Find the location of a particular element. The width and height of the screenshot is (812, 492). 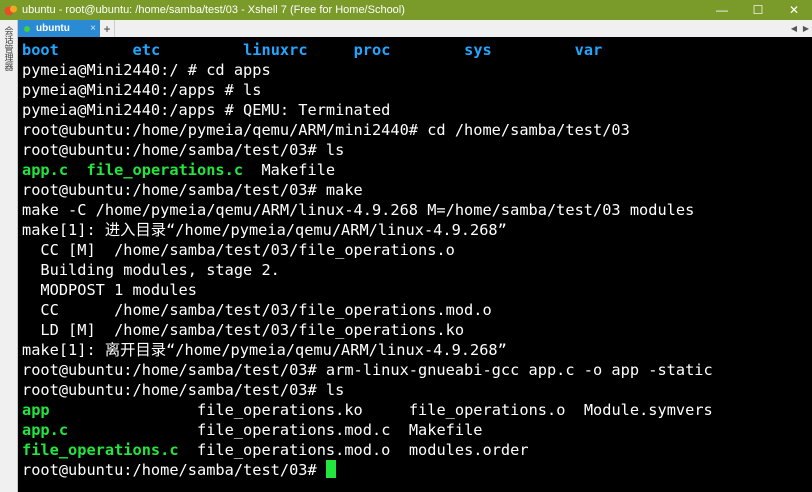

close-button: ✕ is located at coordinates (794, 10).